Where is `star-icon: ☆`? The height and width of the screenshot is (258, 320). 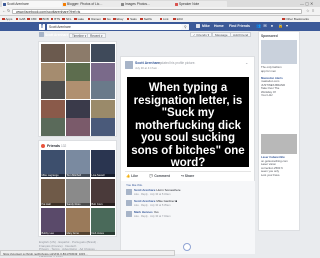
star-icon: ☆ is located at coordinates (308, 11).